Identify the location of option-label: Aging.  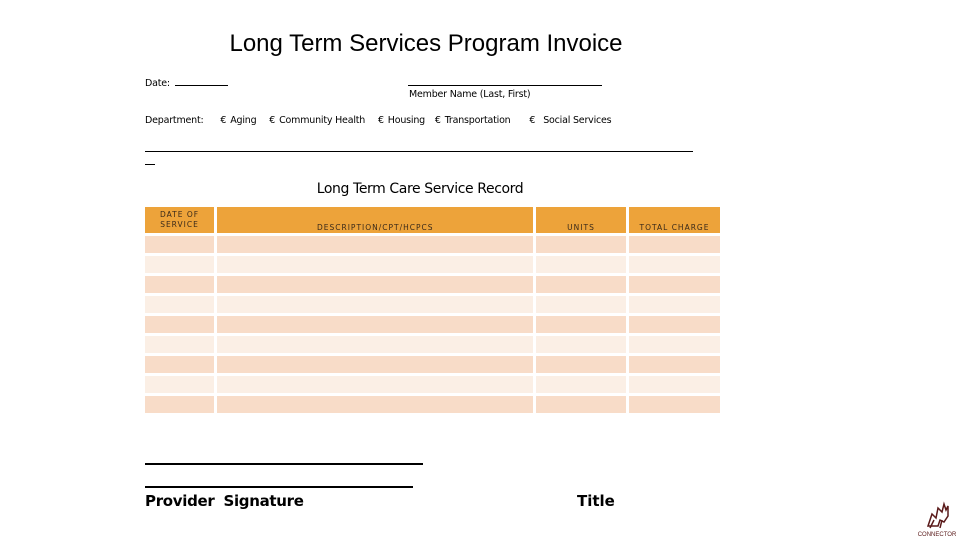
(243, 120).